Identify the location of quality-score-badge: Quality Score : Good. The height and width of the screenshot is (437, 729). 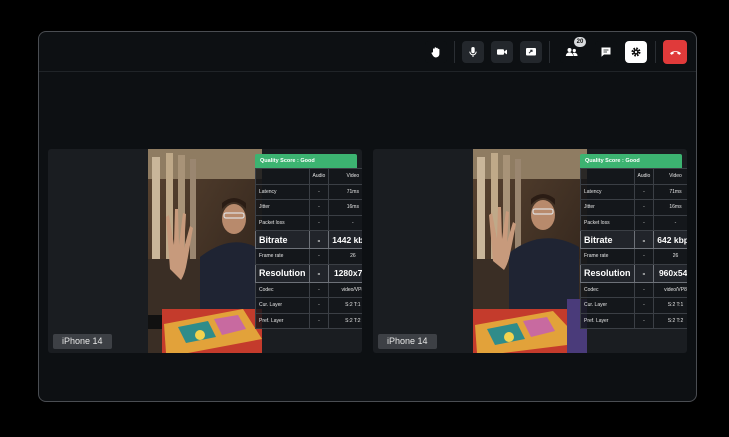
(306, 161).